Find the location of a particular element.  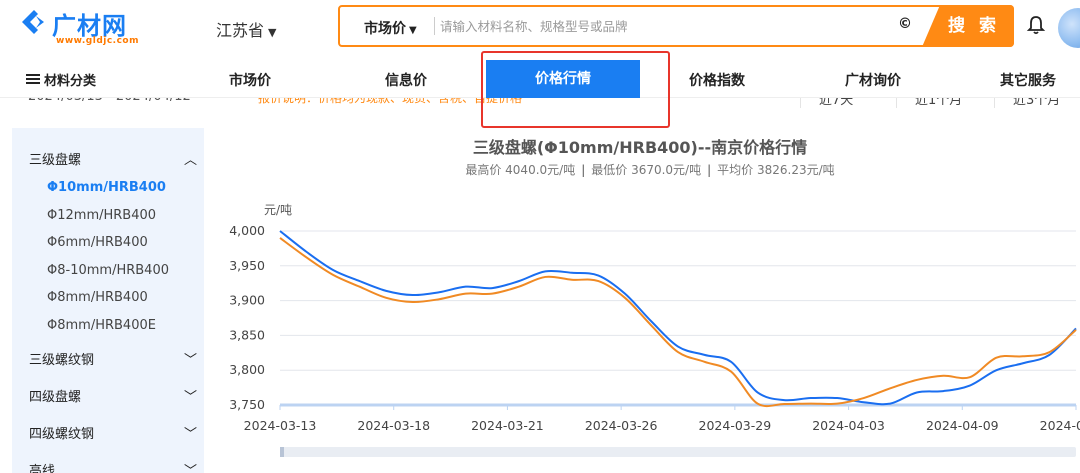

main-nav: 材料分类 市场价 信息价 价格行情 价格指数 广材询价 其它服务 is located at coordinates (540, 79).